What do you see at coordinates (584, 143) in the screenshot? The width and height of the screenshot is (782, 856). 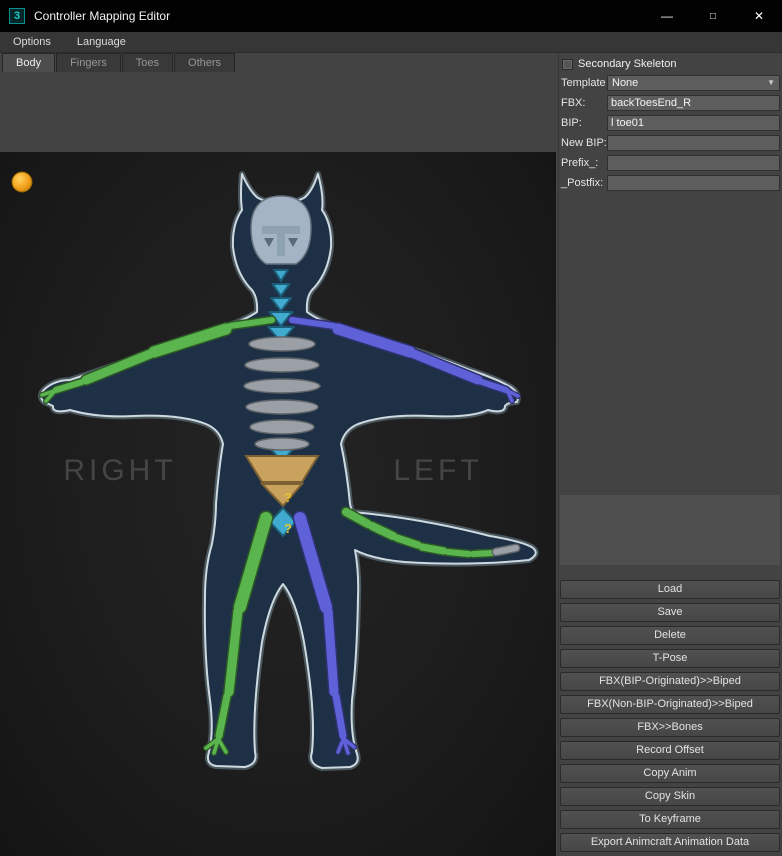 I see `new-bip-label: New BIP:` at bounding box center [584, 143].